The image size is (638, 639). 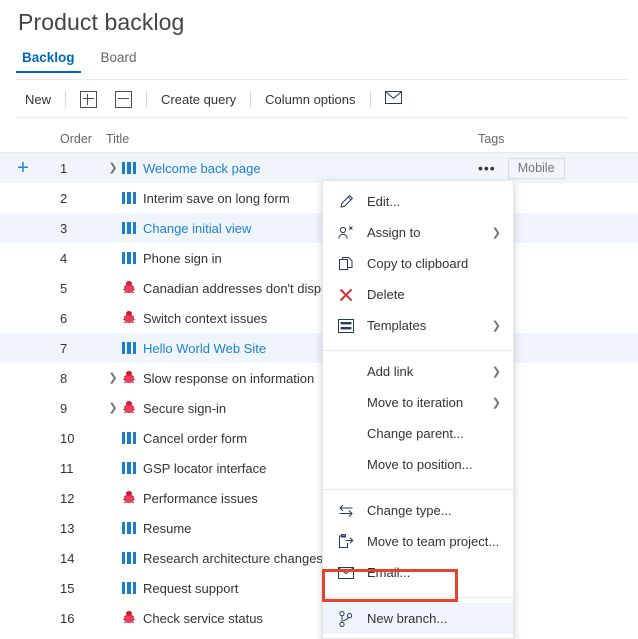 What do you see at coordinates (418, 232) in the screenshot?
I see `menu-item-assign-to: Assign to ❯` at bounding box center [418, 232].